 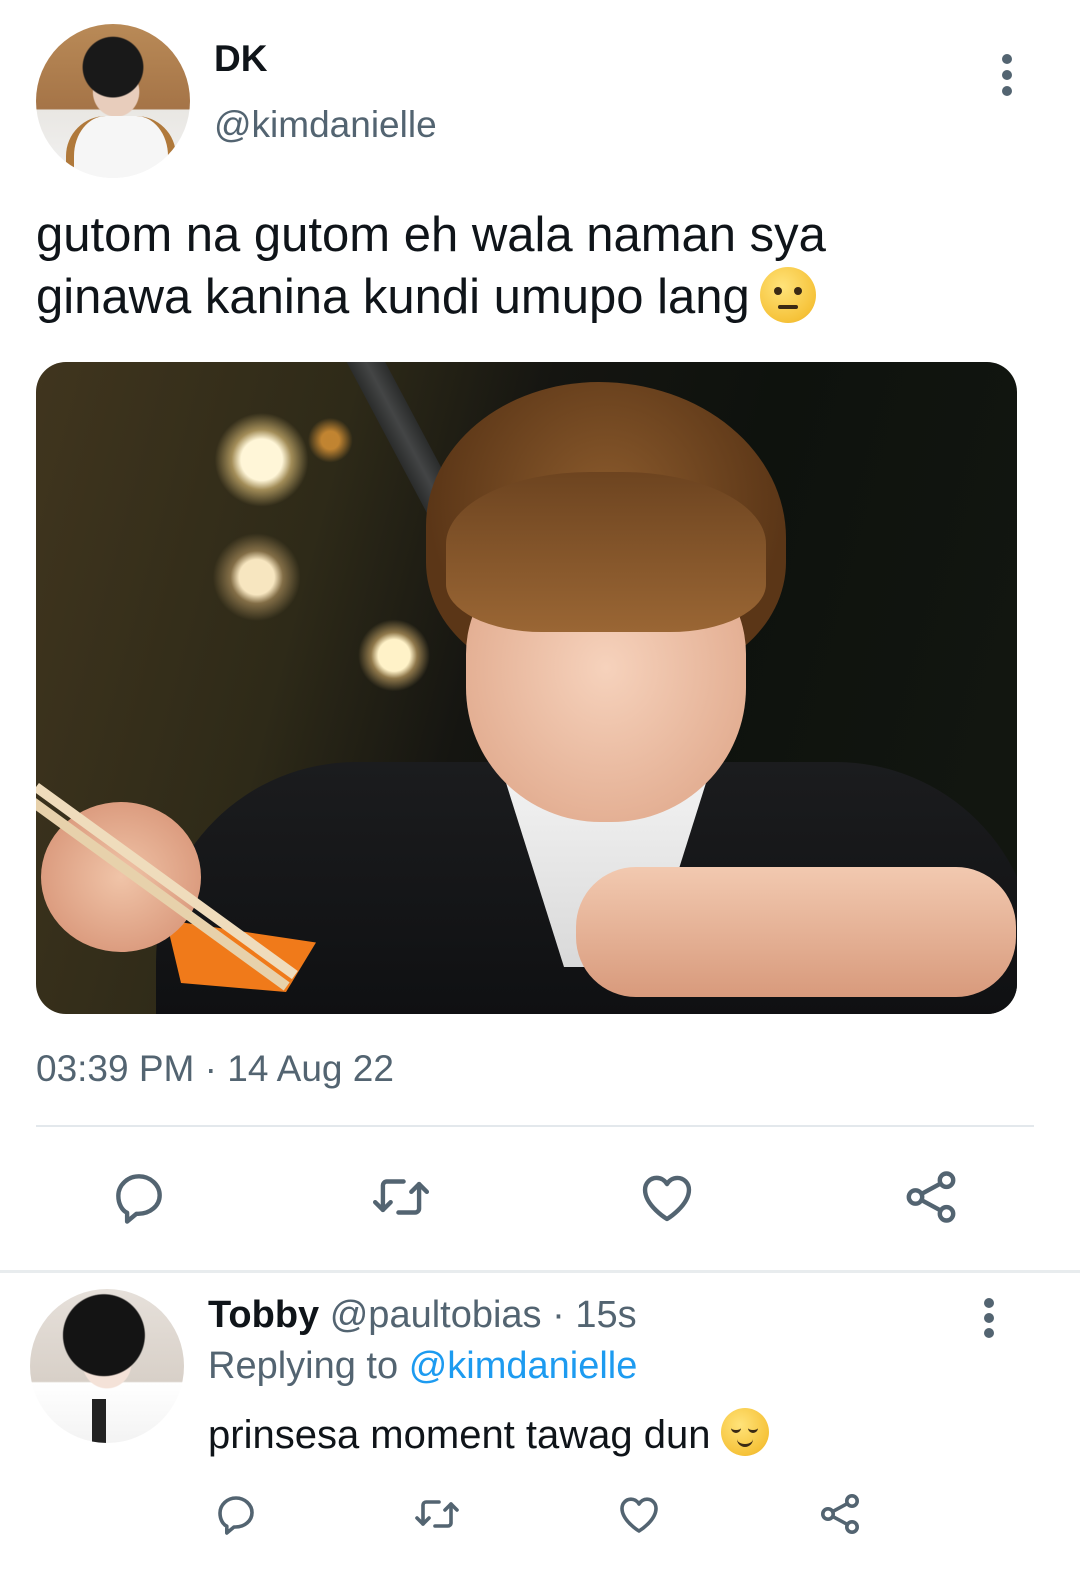 I want to click on raised-eyebrow-emoji-icon, so click(x=787, y=295).